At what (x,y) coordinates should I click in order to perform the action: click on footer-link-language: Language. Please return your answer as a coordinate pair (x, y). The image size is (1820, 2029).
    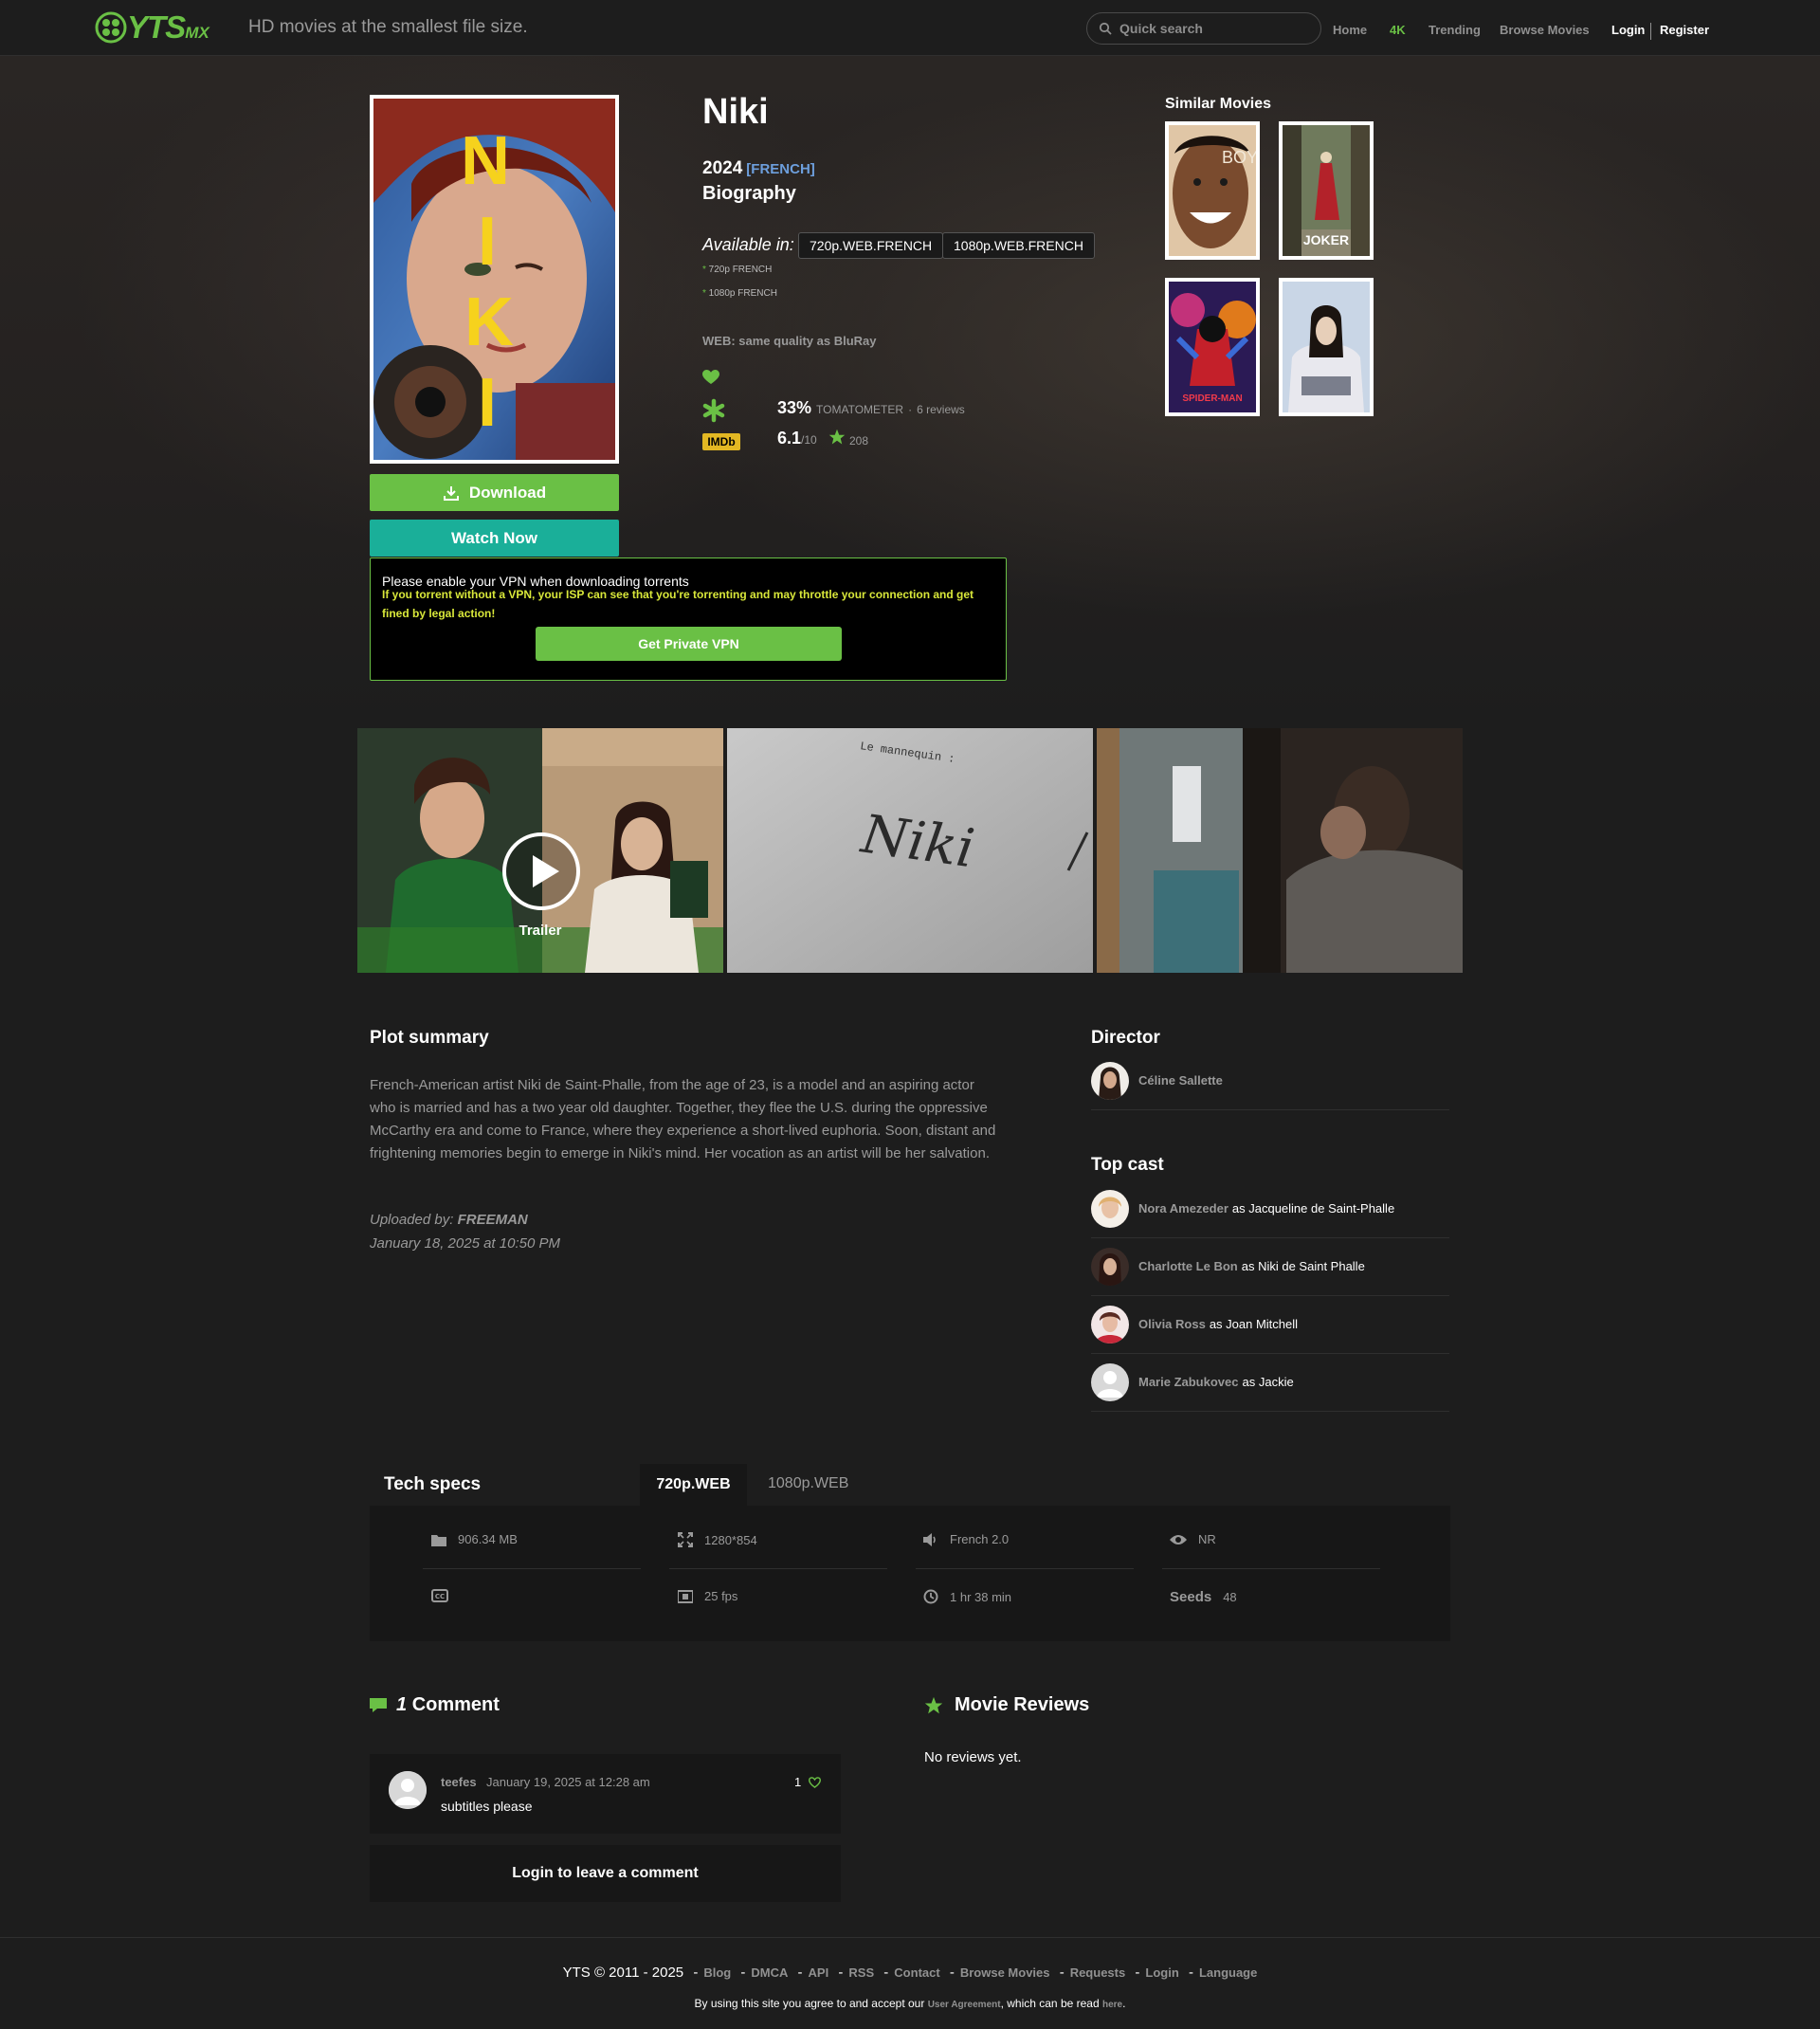
    Looking at the image, I should click on (1228, 1972).